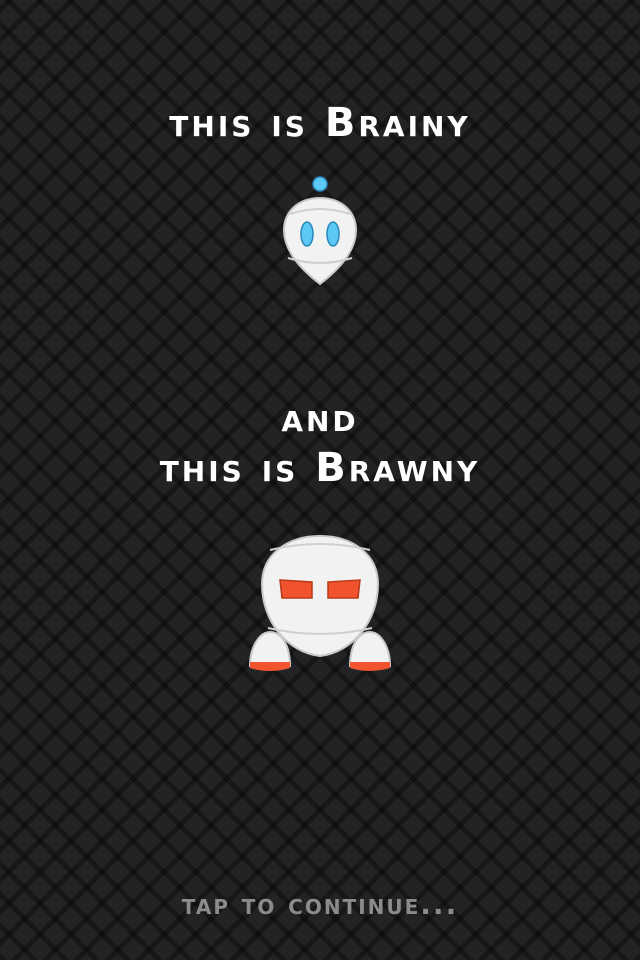 This screenshot has width=640, height=960. What do you see at coordinates (247, 123) in the screenshot?
I see `intro-brainy-prefix: this is` at bounding box center [247, 123].